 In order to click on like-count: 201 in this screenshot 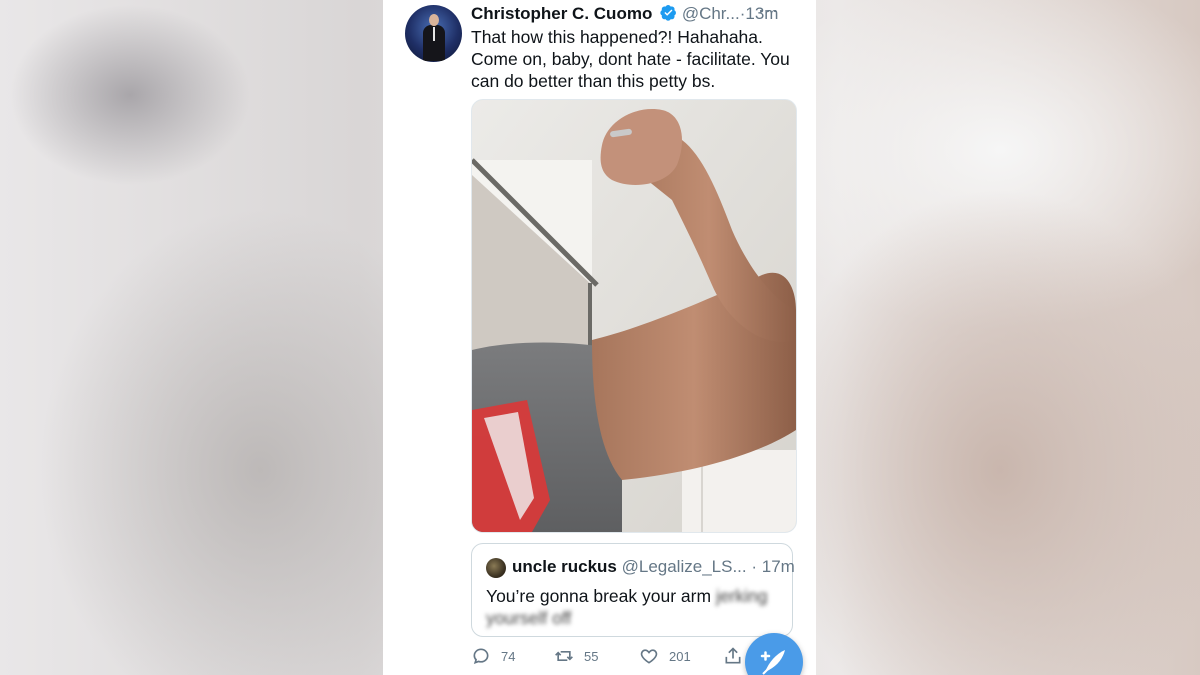, I will do `click(680, 656)`.